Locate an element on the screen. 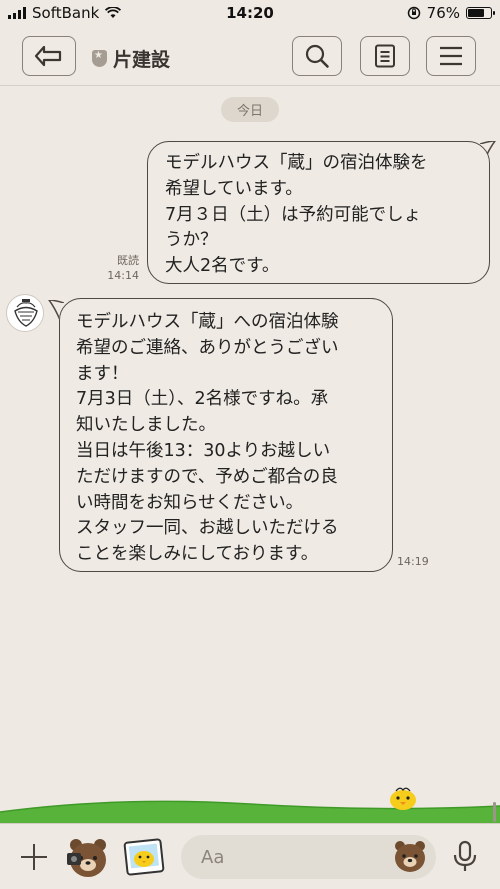  message-input-bar: Aa is located at coordinates (250, 856).